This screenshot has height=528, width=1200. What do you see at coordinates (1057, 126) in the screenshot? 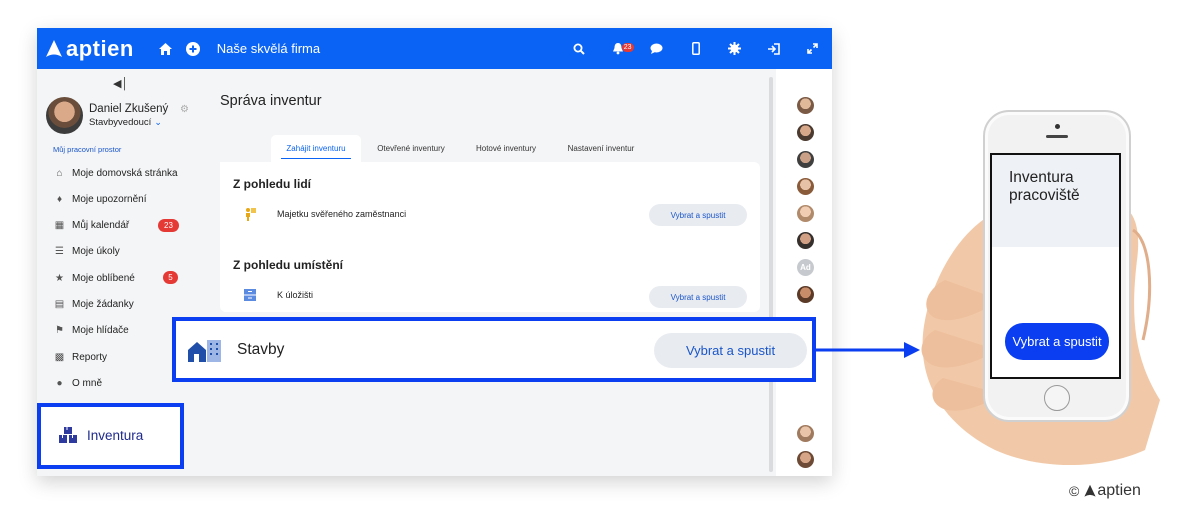
I see `camera-icon` at bounding box center [1057, 126].